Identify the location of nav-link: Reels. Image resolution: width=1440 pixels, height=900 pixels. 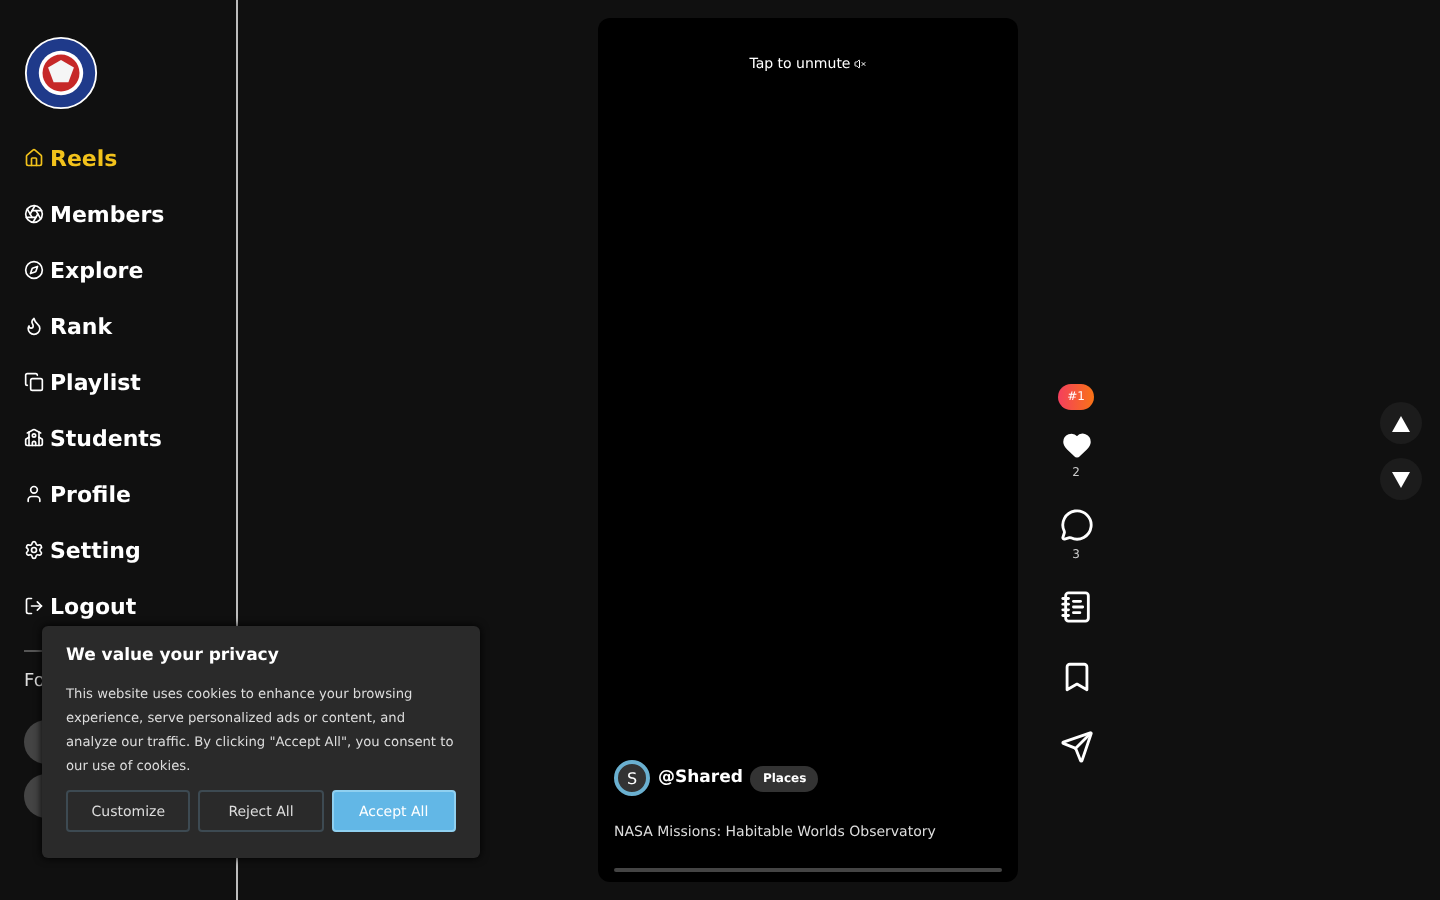
(130, 158).